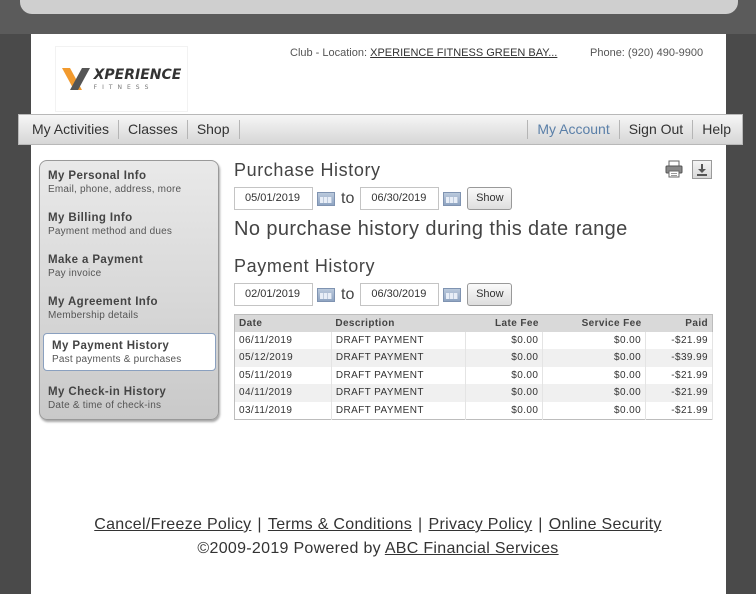 Image resolution: width=756 pixels, height=594 pixels. What do you see at coordinates (283, 410) in the screenshot?
I see `cell-date: 03/11/2019` at bounding box center [283, 410].